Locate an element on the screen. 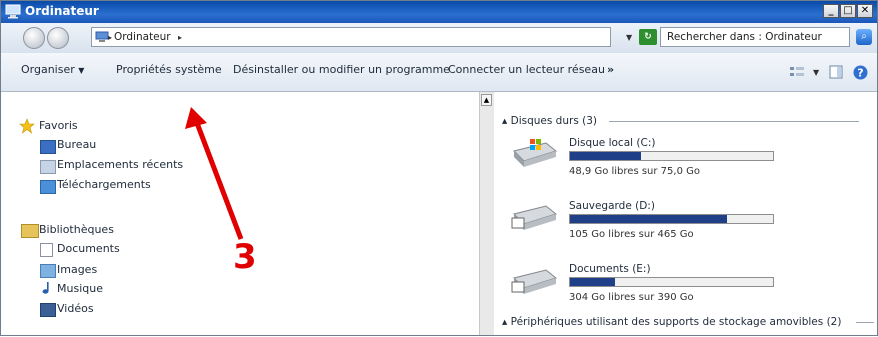 The height and width of the screenshot is (337, 878). window-title: Ordinateur is located at coordinates (62, 11).